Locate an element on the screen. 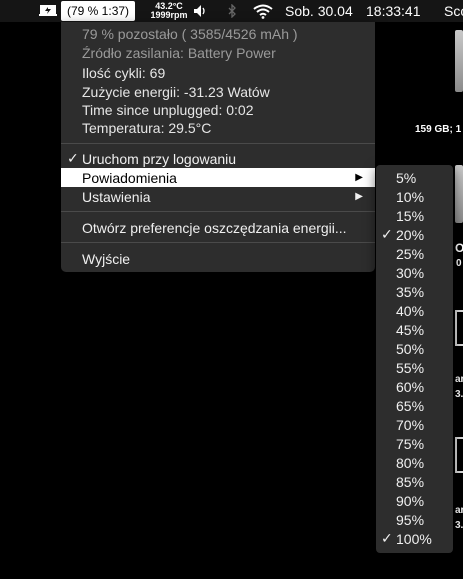 The image size is (463, 579). threshold-option: 45% is located at coordinates (414, 329).